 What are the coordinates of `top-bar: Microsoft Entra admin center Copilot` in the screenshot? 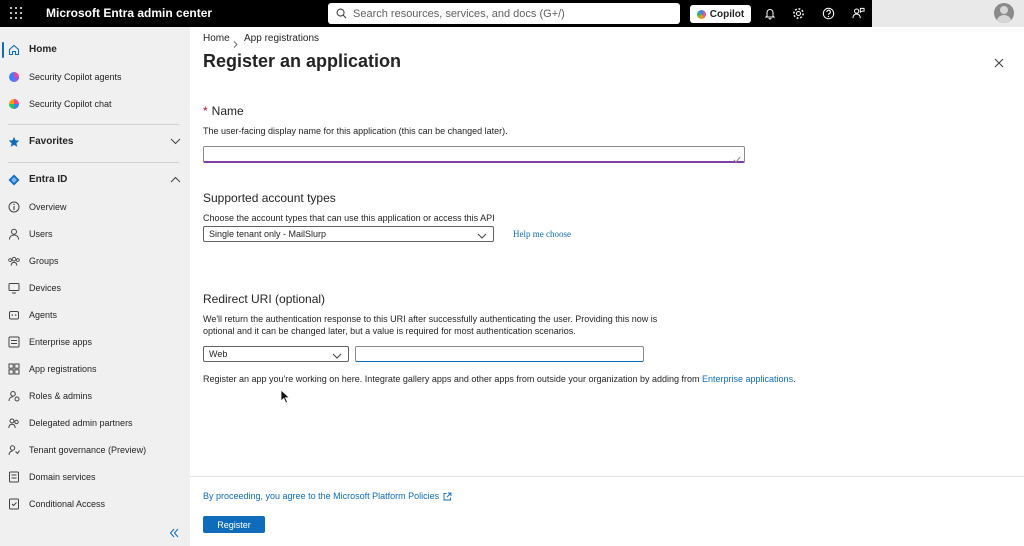 It's located at (512, 13).